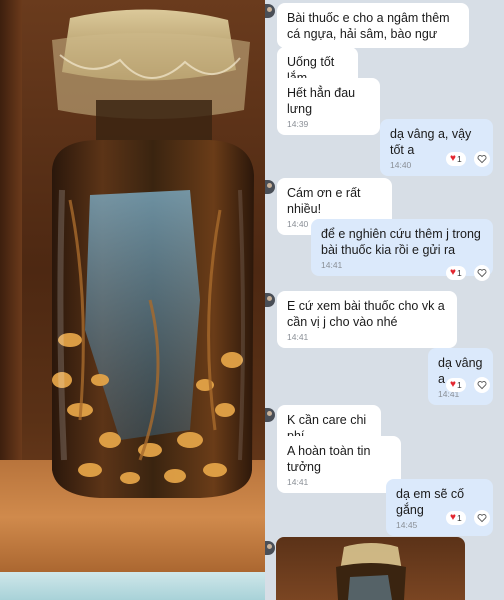 This screenshot has height=600, width=504. Describe the element at coordinates (407, 525) in the screenshot. I see `message-time: 14:45` at that location.